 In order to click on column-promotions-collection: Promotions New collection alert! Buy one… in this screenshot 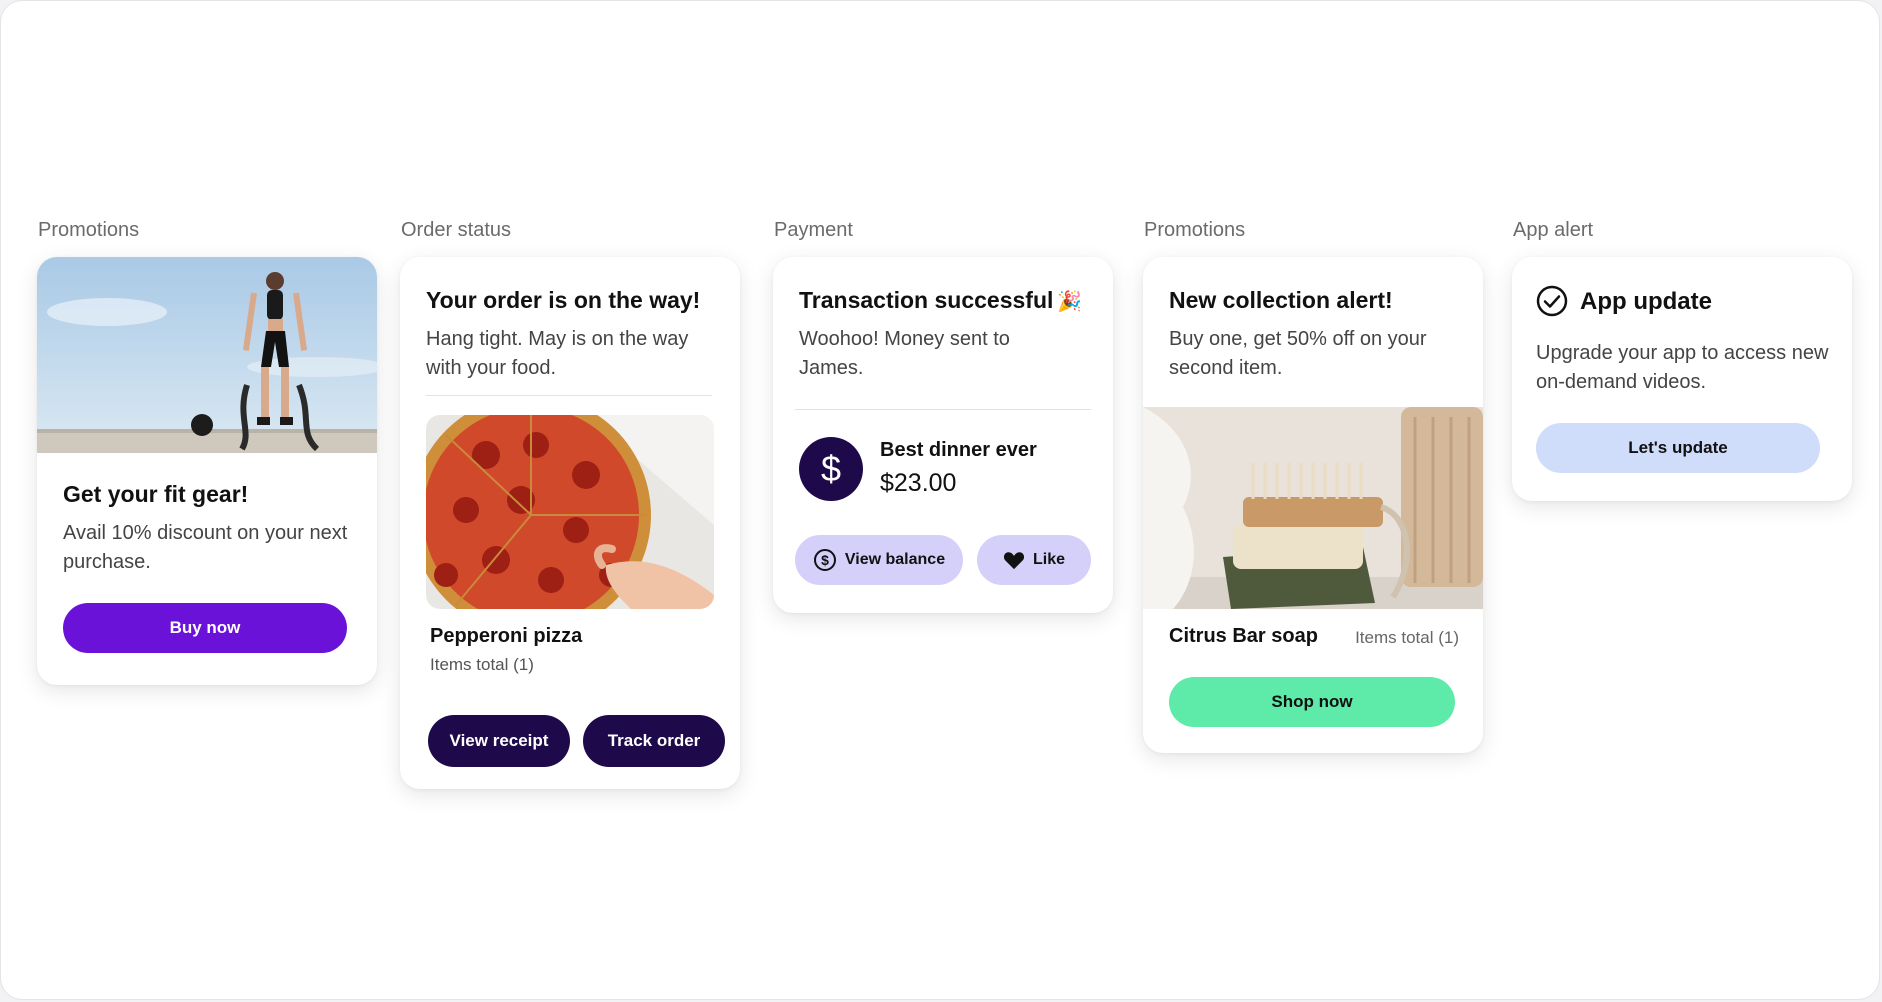, I will do `click(1313, 485)`.